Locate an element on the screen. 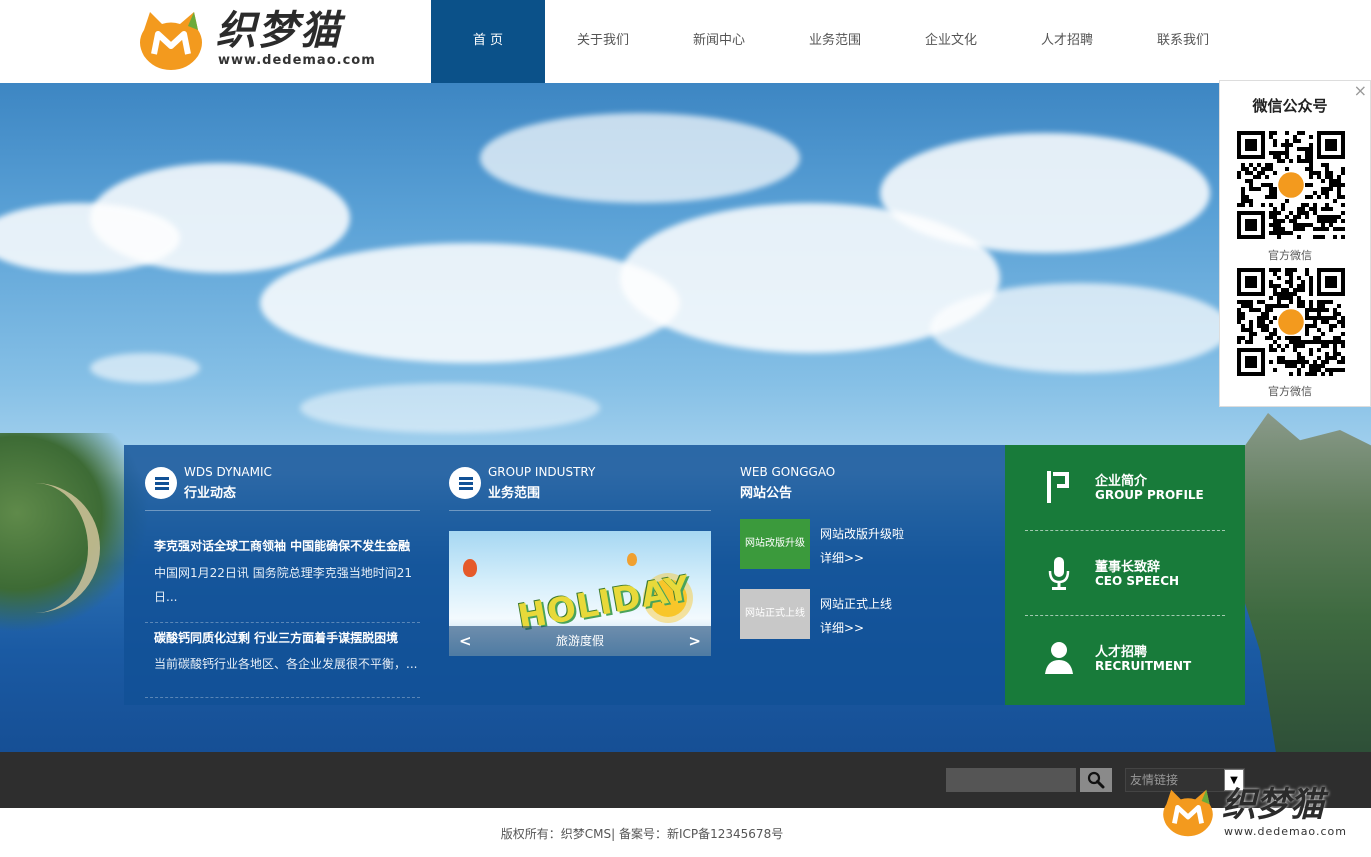 This screenshot has height=857, width=1371. section-title-en: WEB GONGGAO is located at coordinates (788, 472).